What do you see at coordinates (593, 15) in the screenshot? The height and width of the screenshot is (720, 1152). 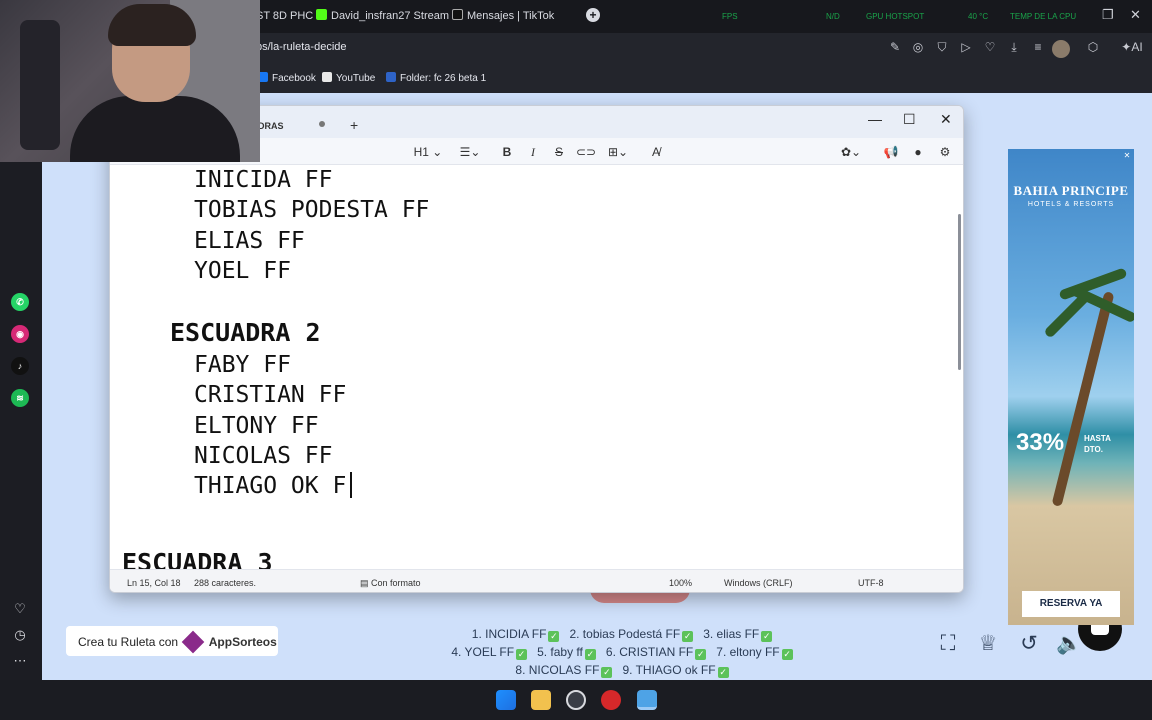 I see `new-tab-button: +` at bounding box center [593, 15].